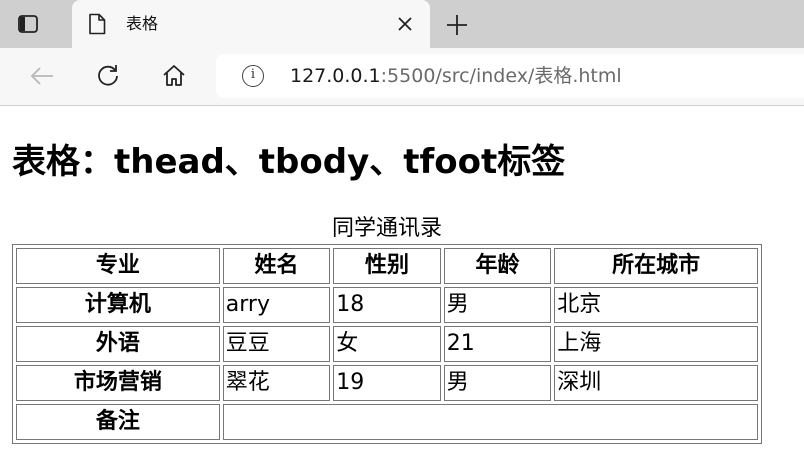  What do you see at coordinates (276, 383) in the screenshot?
I see `name-cell: 翠花` at bounding box center [276, 383].